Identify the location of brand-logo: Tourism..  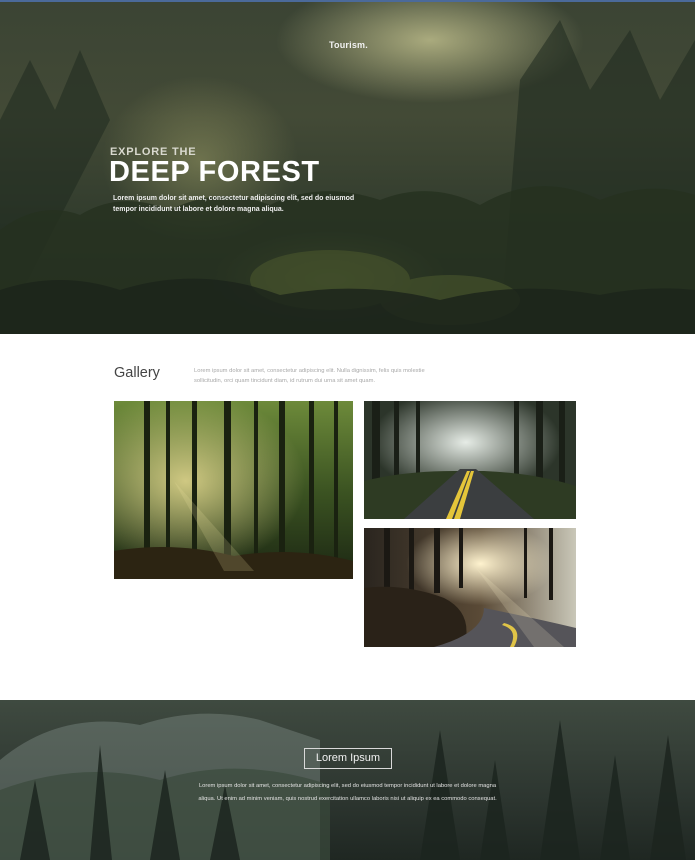
(348, 45).